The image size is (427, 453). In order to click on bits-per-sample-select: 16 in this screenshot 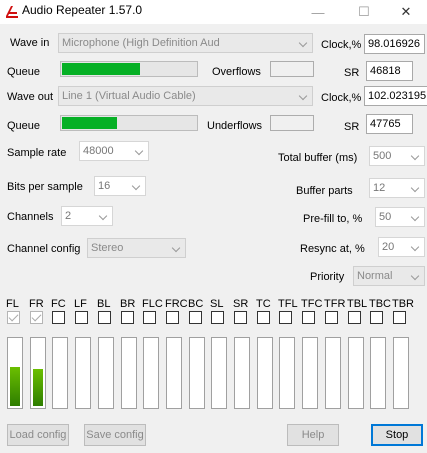, I will do `click(120, 186)`.